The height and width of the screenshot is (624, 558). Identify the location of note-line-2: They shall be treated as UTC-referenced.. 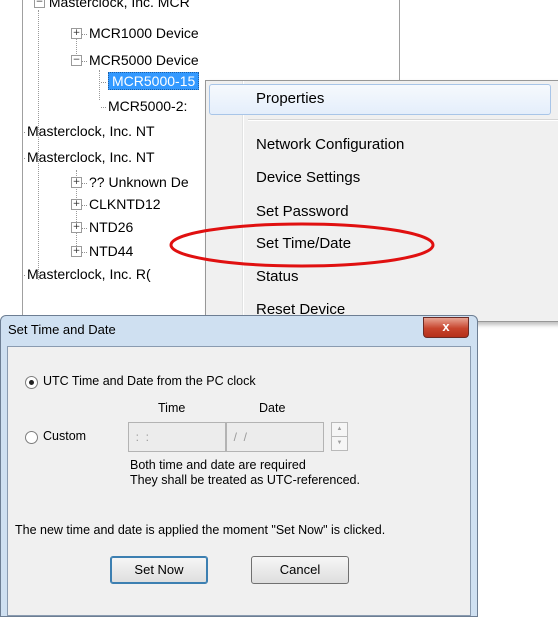
(245, 480).